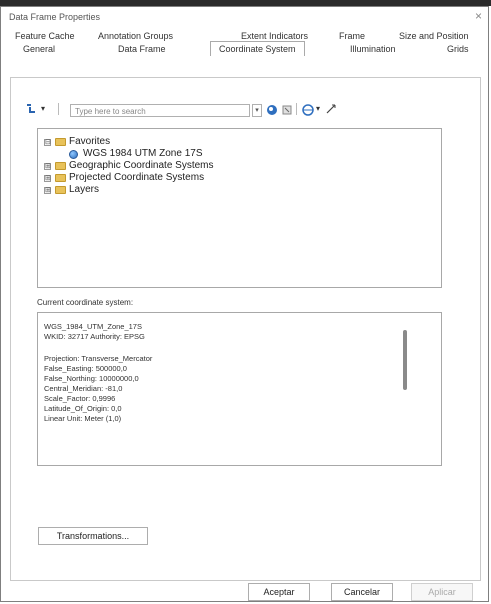  Describe the element at coordinates (47, 142) in the screenshot. I see `expand-favorites-icon: ⊟` at that location.